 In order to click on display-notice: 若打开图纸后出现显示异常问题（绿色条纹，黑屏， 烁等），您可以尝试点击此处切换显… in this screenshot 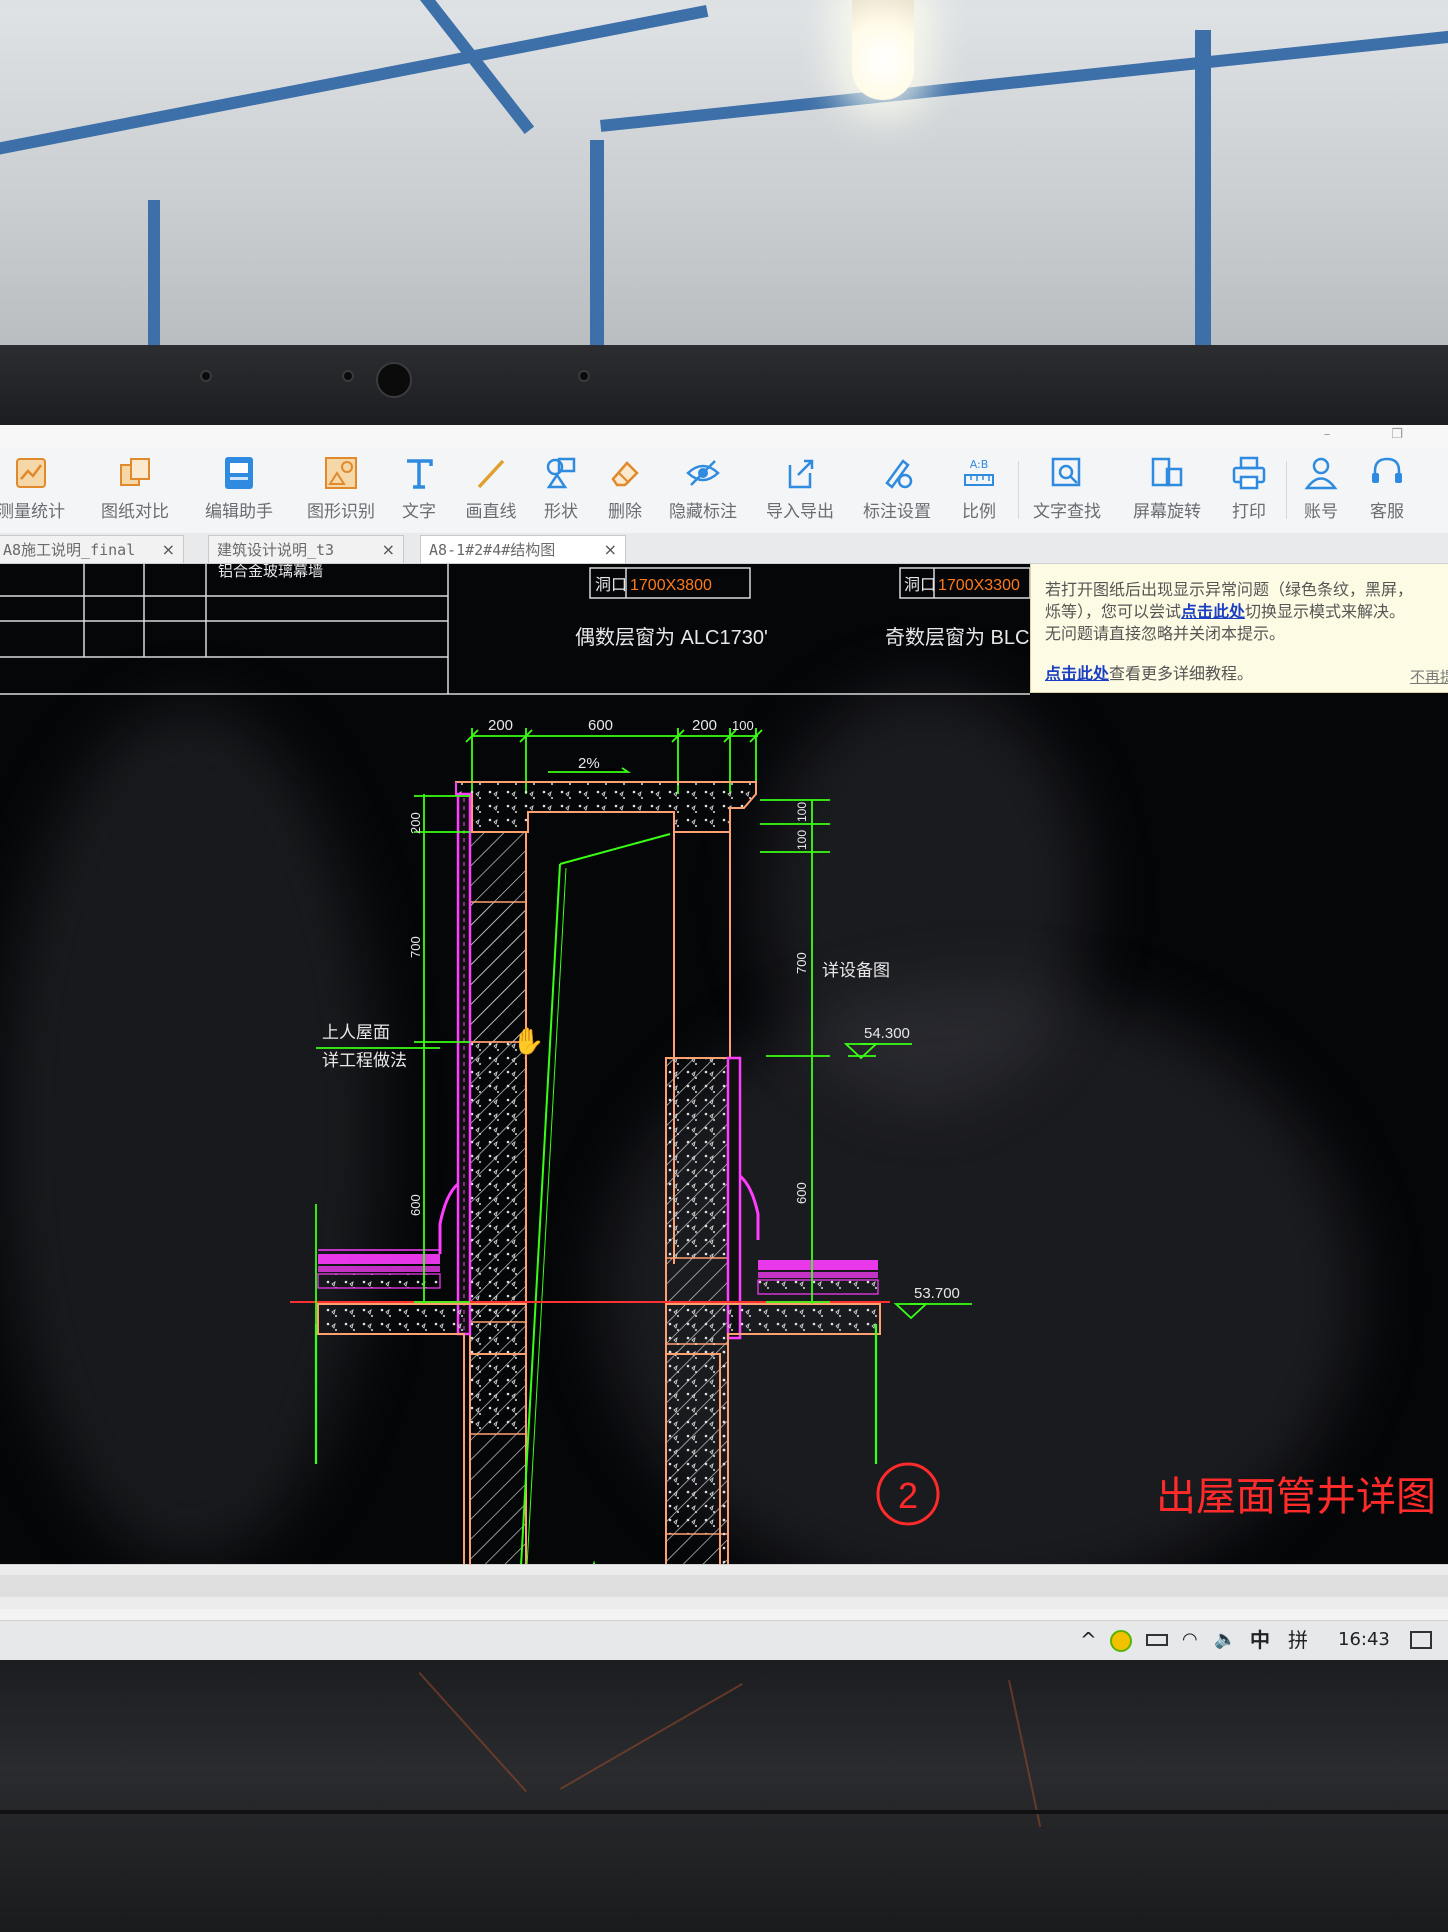, I will do `click(1239, 628)`.